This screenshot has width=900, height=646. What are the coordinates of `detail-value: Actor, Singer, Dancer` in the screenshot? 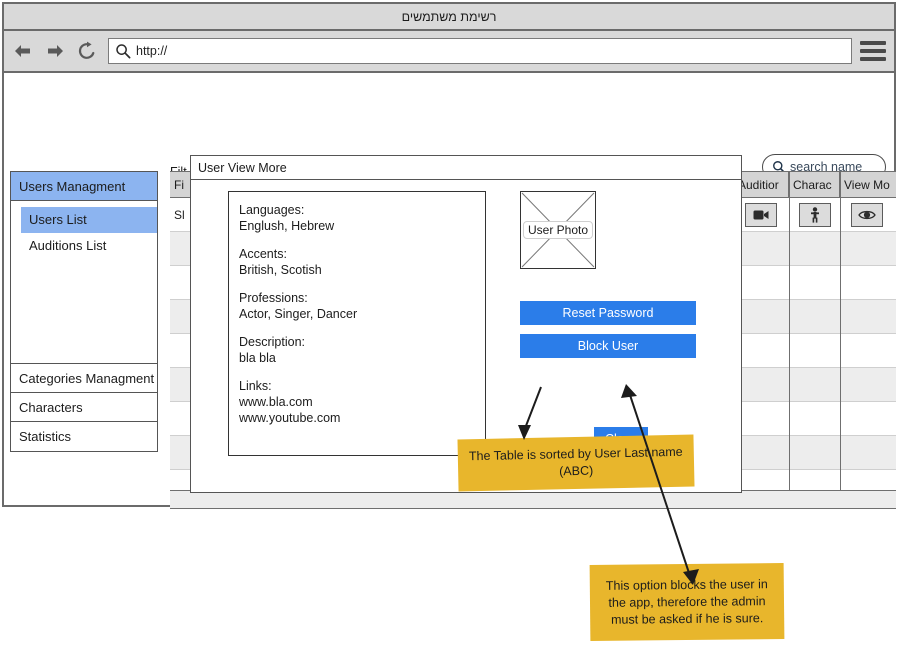 It's located at (298, 314).